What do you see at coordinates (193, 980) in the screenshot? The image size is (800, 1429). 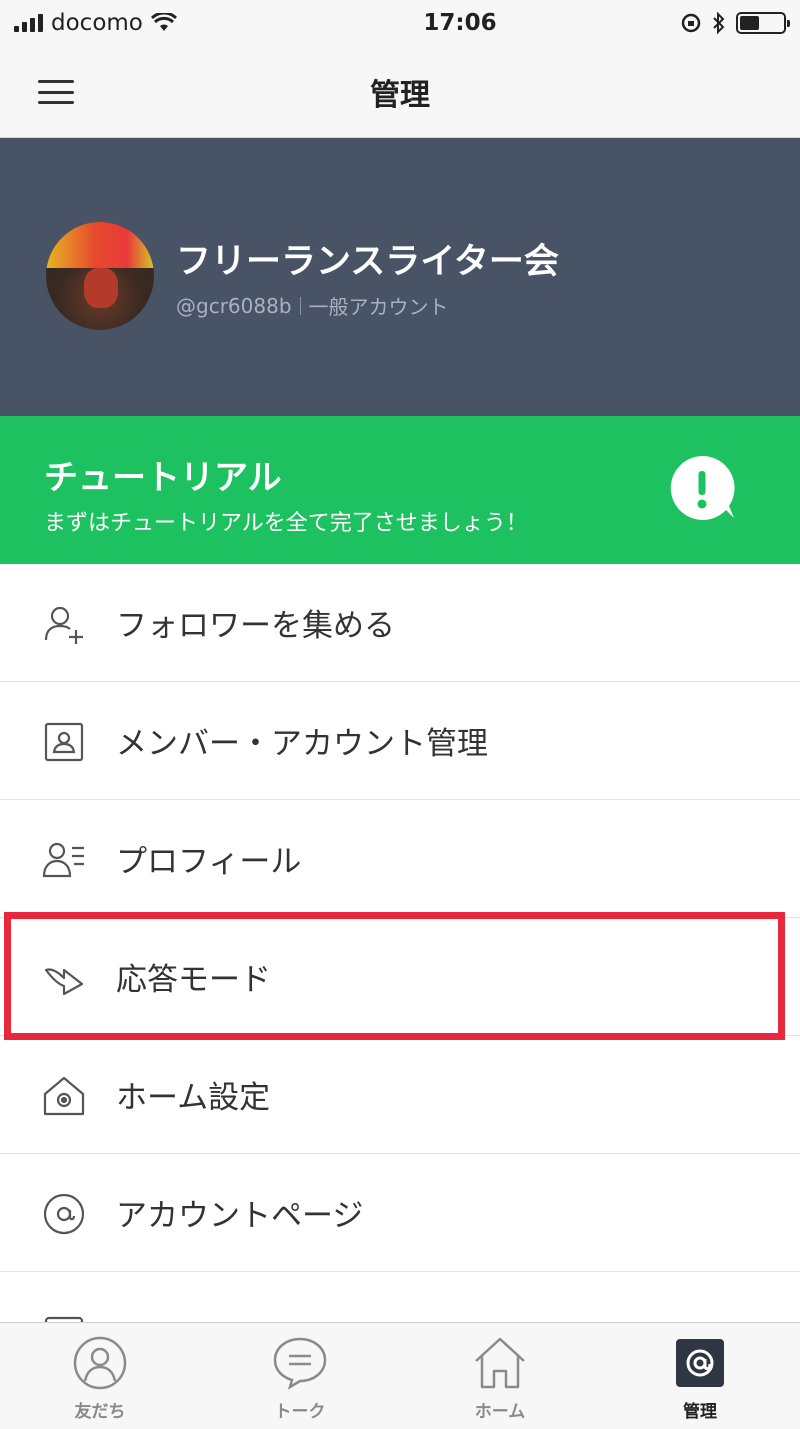 I see `menu-item-label: 応答モード` at bounding box center [193, 980].